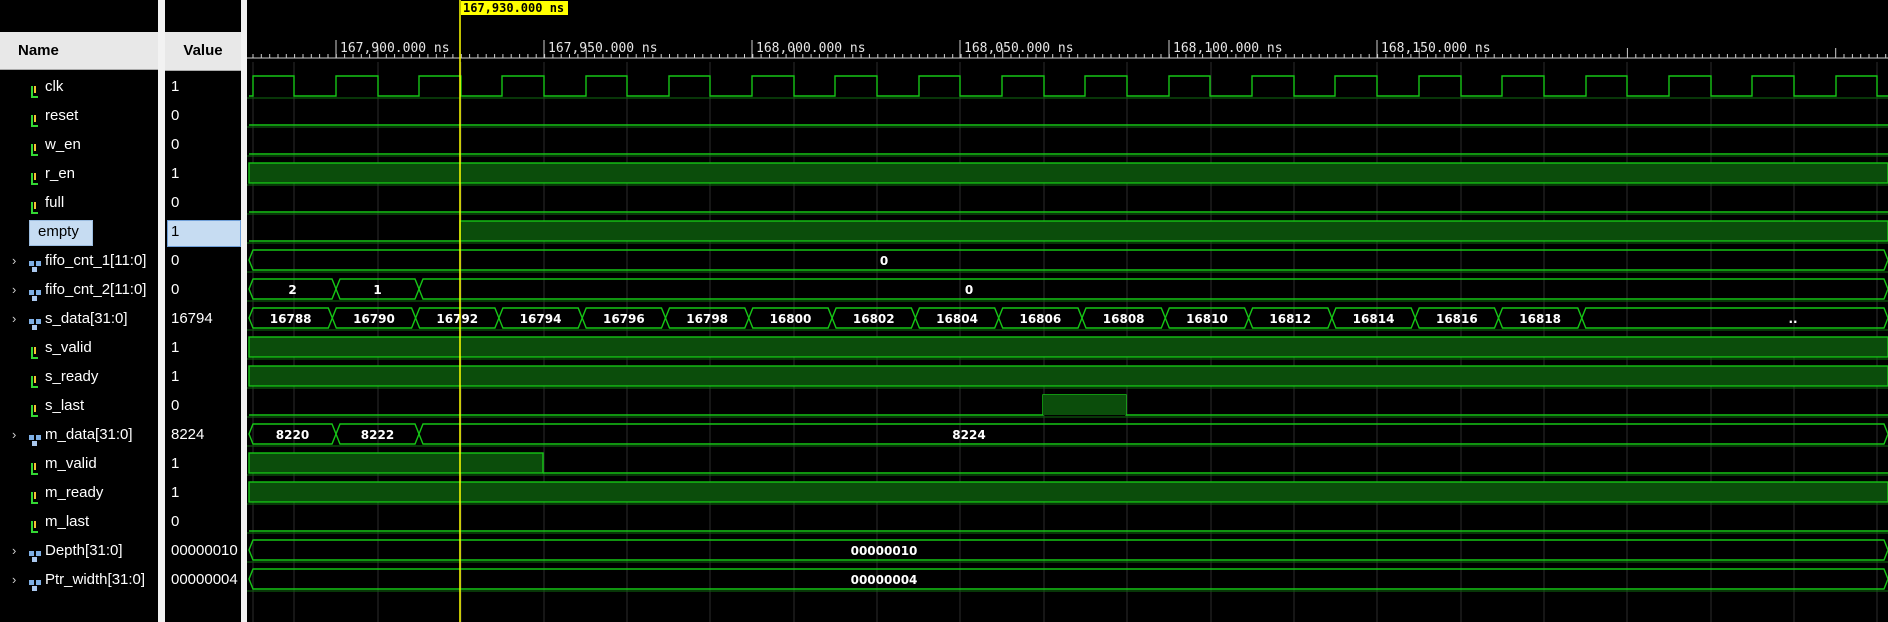 The width and height of the screenshot is (1888, 622). I want to click on signal-row: m_valid, so click(79, 463).